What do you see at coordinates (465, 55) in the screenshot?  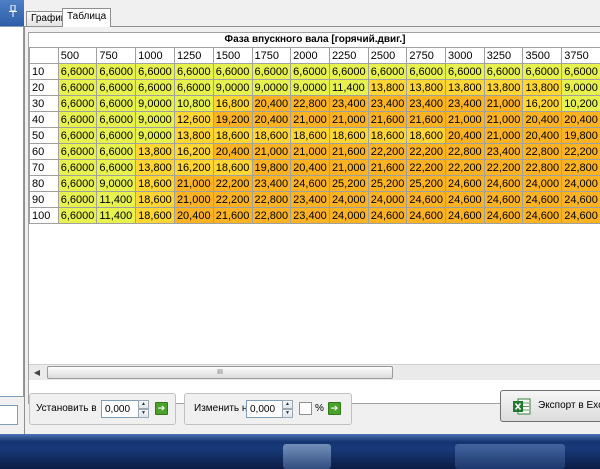 I see `column-header: 3000` at bounding box center [465, 55].